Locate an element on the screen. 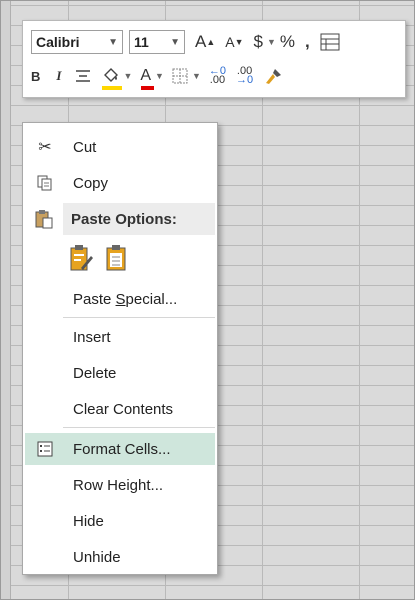  paste-options-icon-cell is located at coordinates (44, 219).